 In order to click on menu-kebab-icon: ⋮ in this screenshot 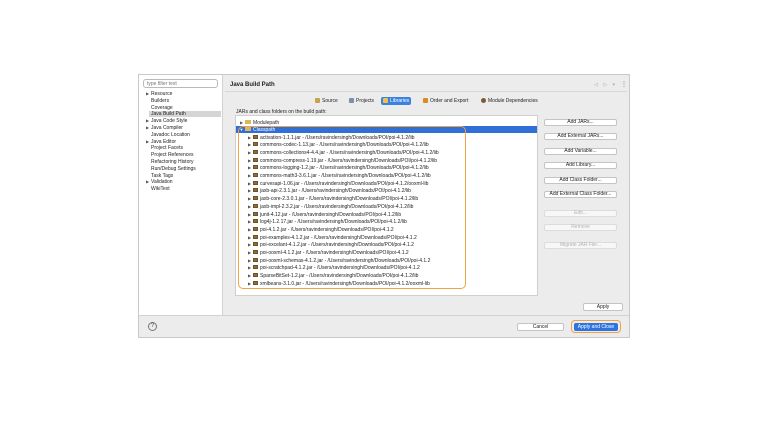, I will do `click(624, 84)`.